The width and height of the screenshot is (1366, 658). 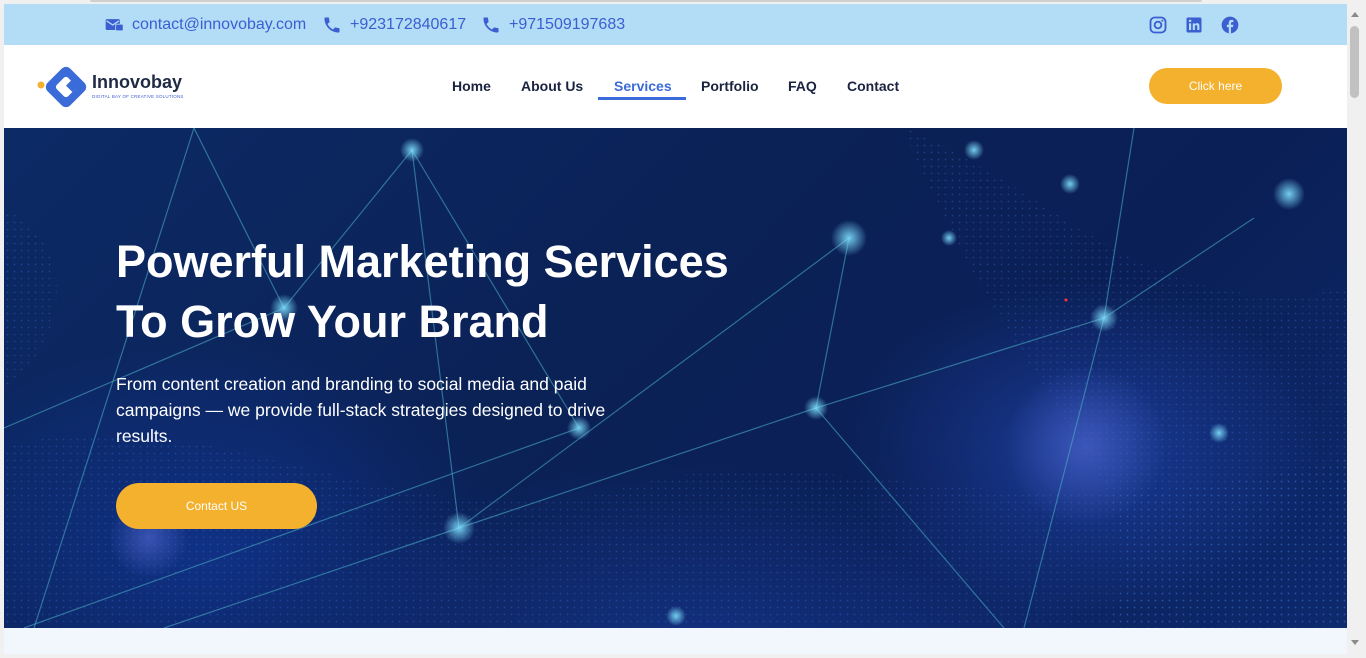 I want to click on instagram-link, so click(x=1158, y=25).